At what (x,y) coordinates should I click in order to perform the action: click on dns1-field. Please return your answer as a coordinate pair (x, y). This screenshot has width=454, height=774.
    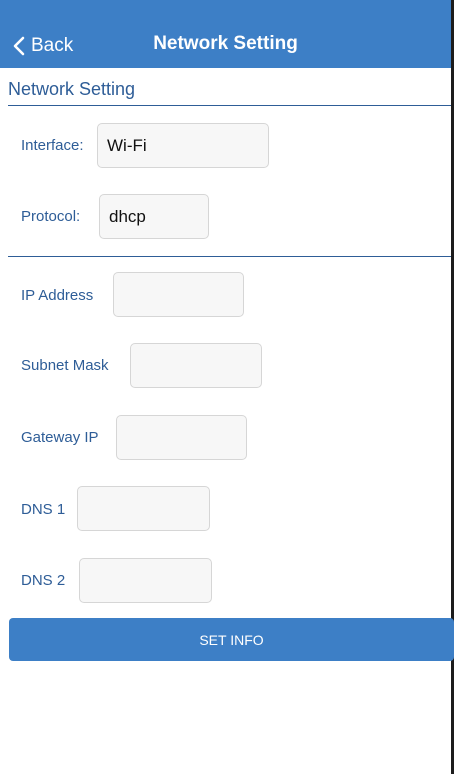
    Looking at the image, I should click on (143, 508).